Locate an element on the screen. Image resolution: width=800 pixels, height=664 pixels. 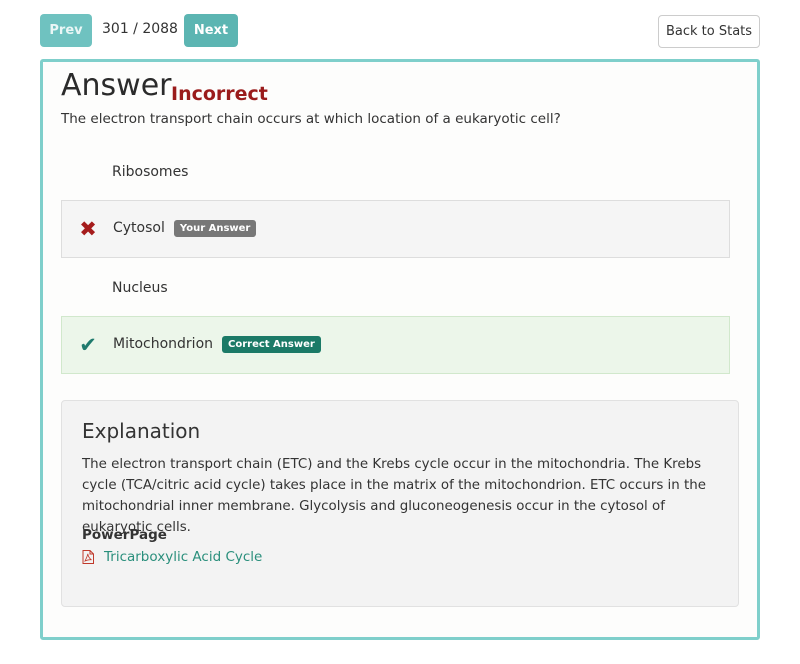
your-answer-badge: Your Answer is located at coordinates (215, 228).